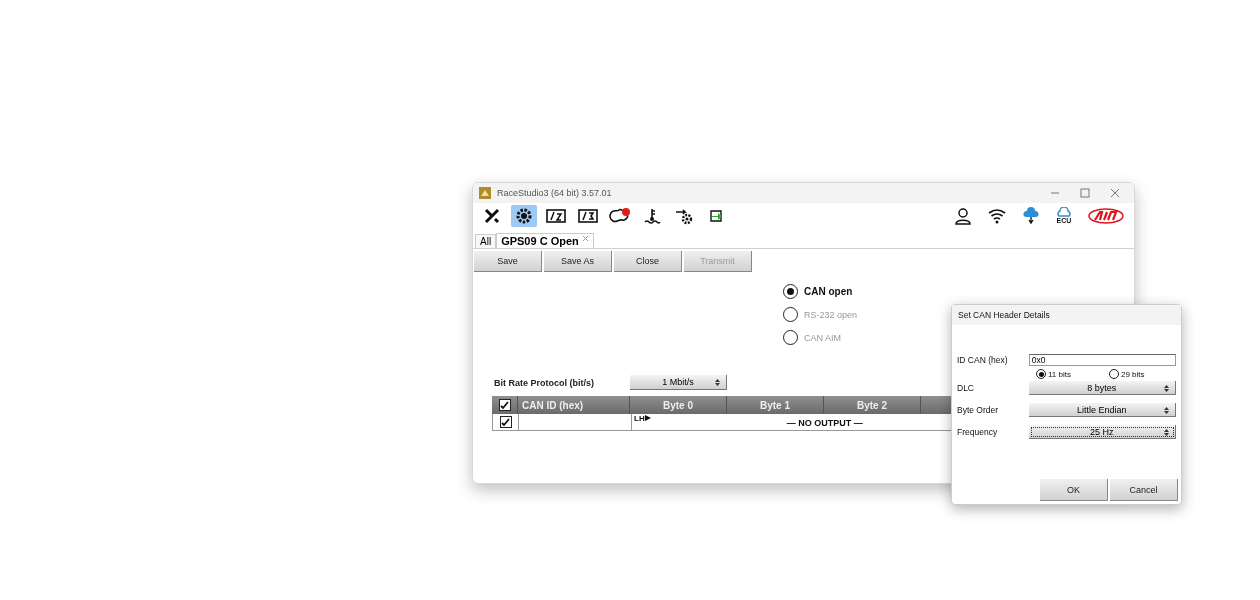 This screenshot has width=1260, height=600. I want to click on radio-label: CAN AIM, so click(822, 337).